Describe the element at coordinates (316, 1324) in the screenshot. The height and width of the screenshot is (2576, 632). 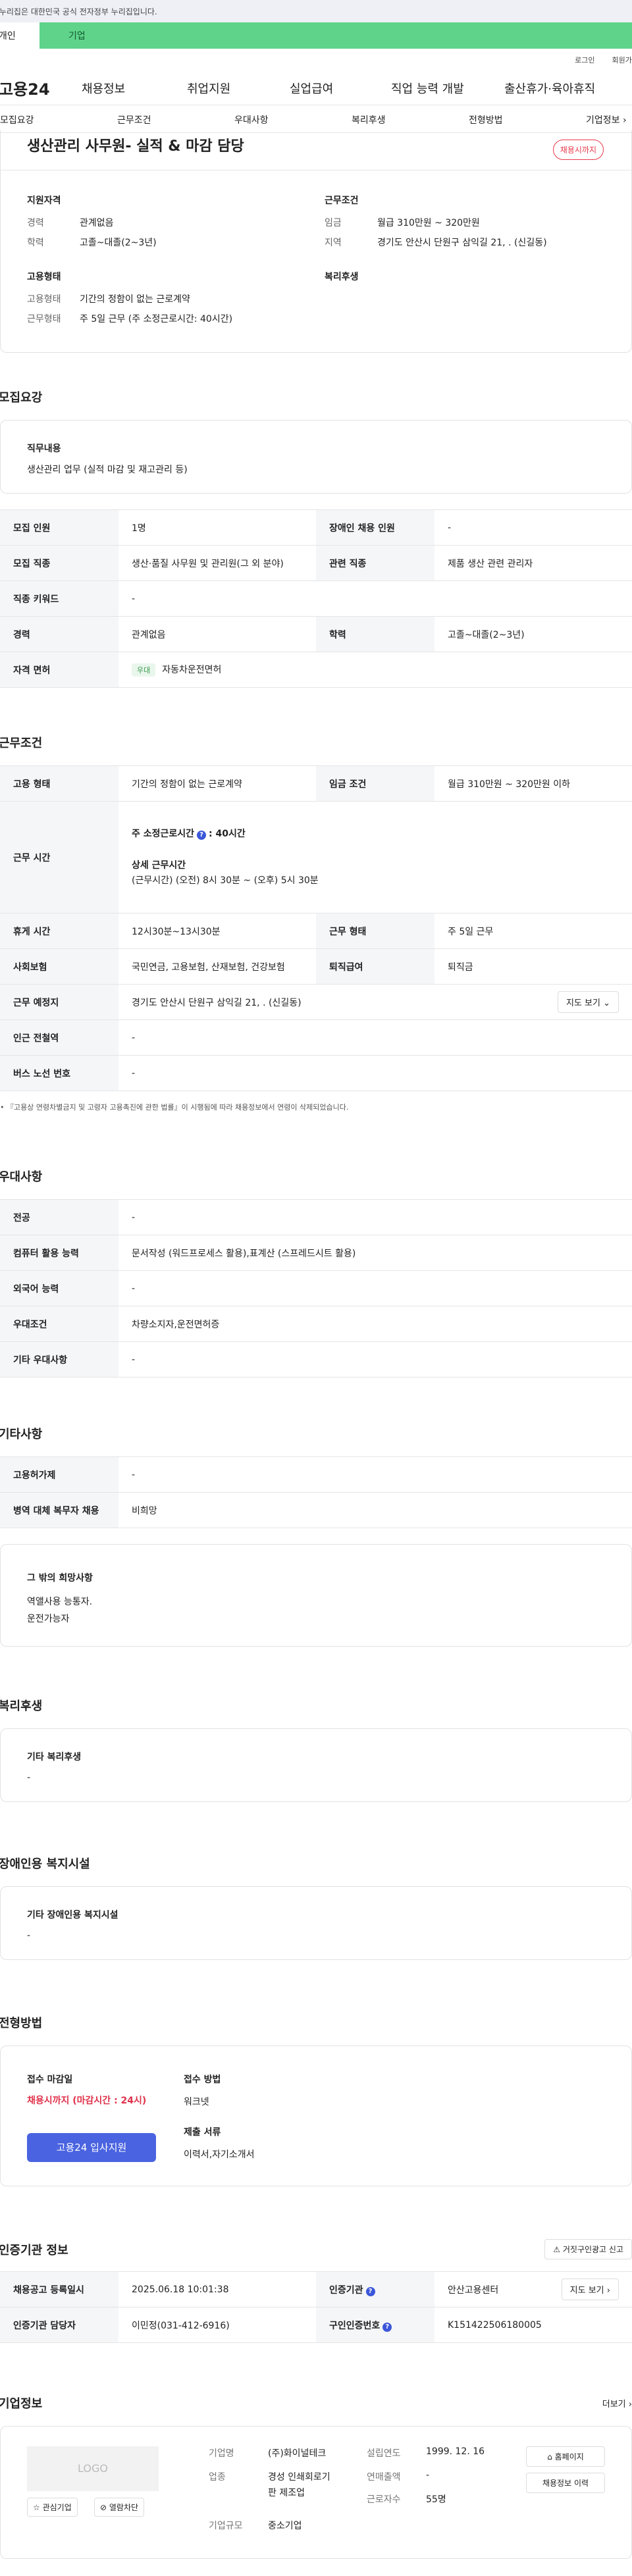
I see `table-row: 우대조건 차량소지자,운전면허증` at that location.